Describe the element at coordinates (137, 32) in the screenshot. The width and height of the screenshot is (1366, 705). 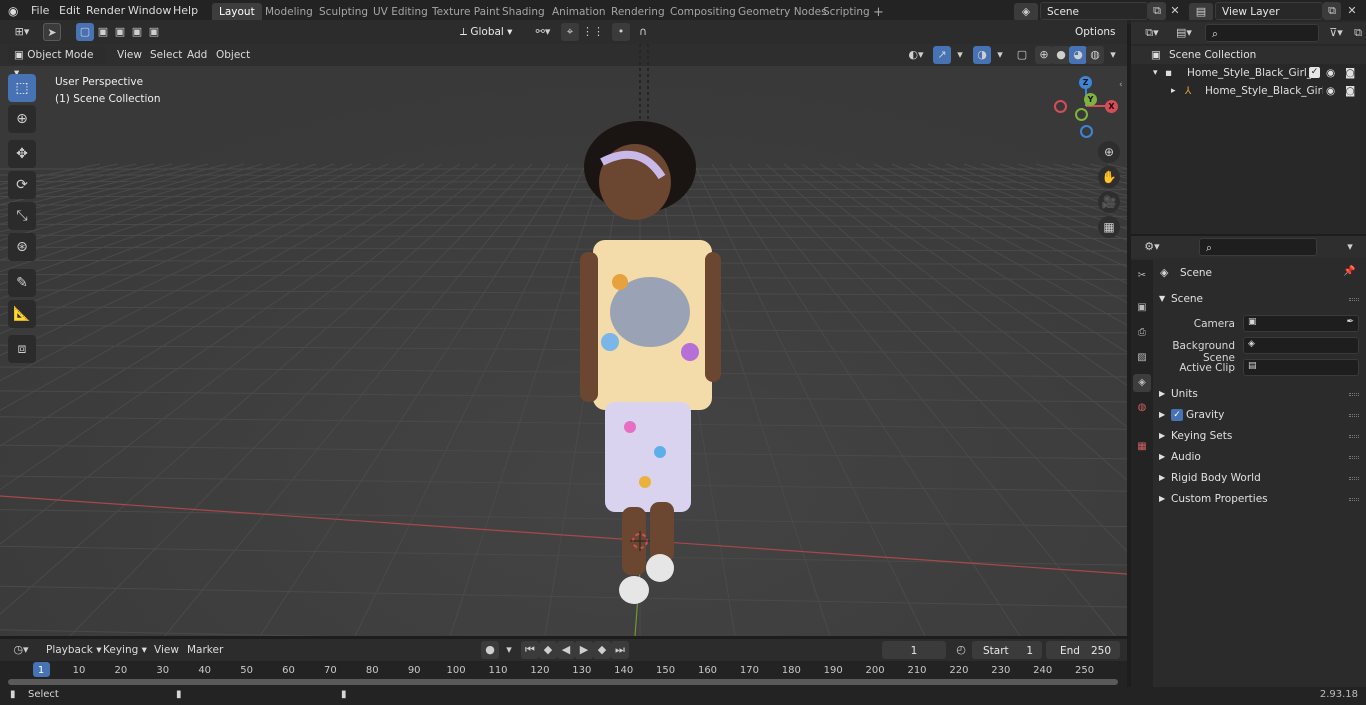
I see `select-invert-icon: ▣` at that location.